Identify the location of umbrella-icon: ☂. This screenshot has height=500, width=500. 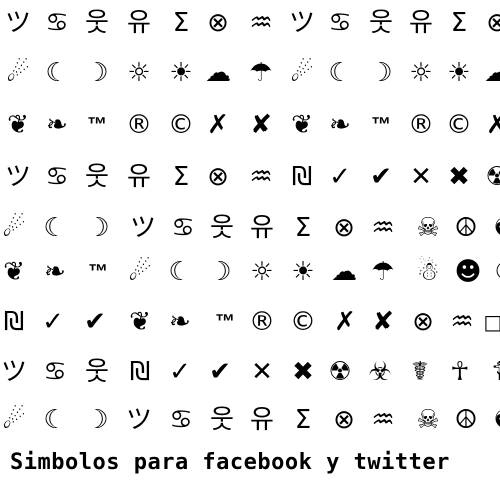
(383, 272).